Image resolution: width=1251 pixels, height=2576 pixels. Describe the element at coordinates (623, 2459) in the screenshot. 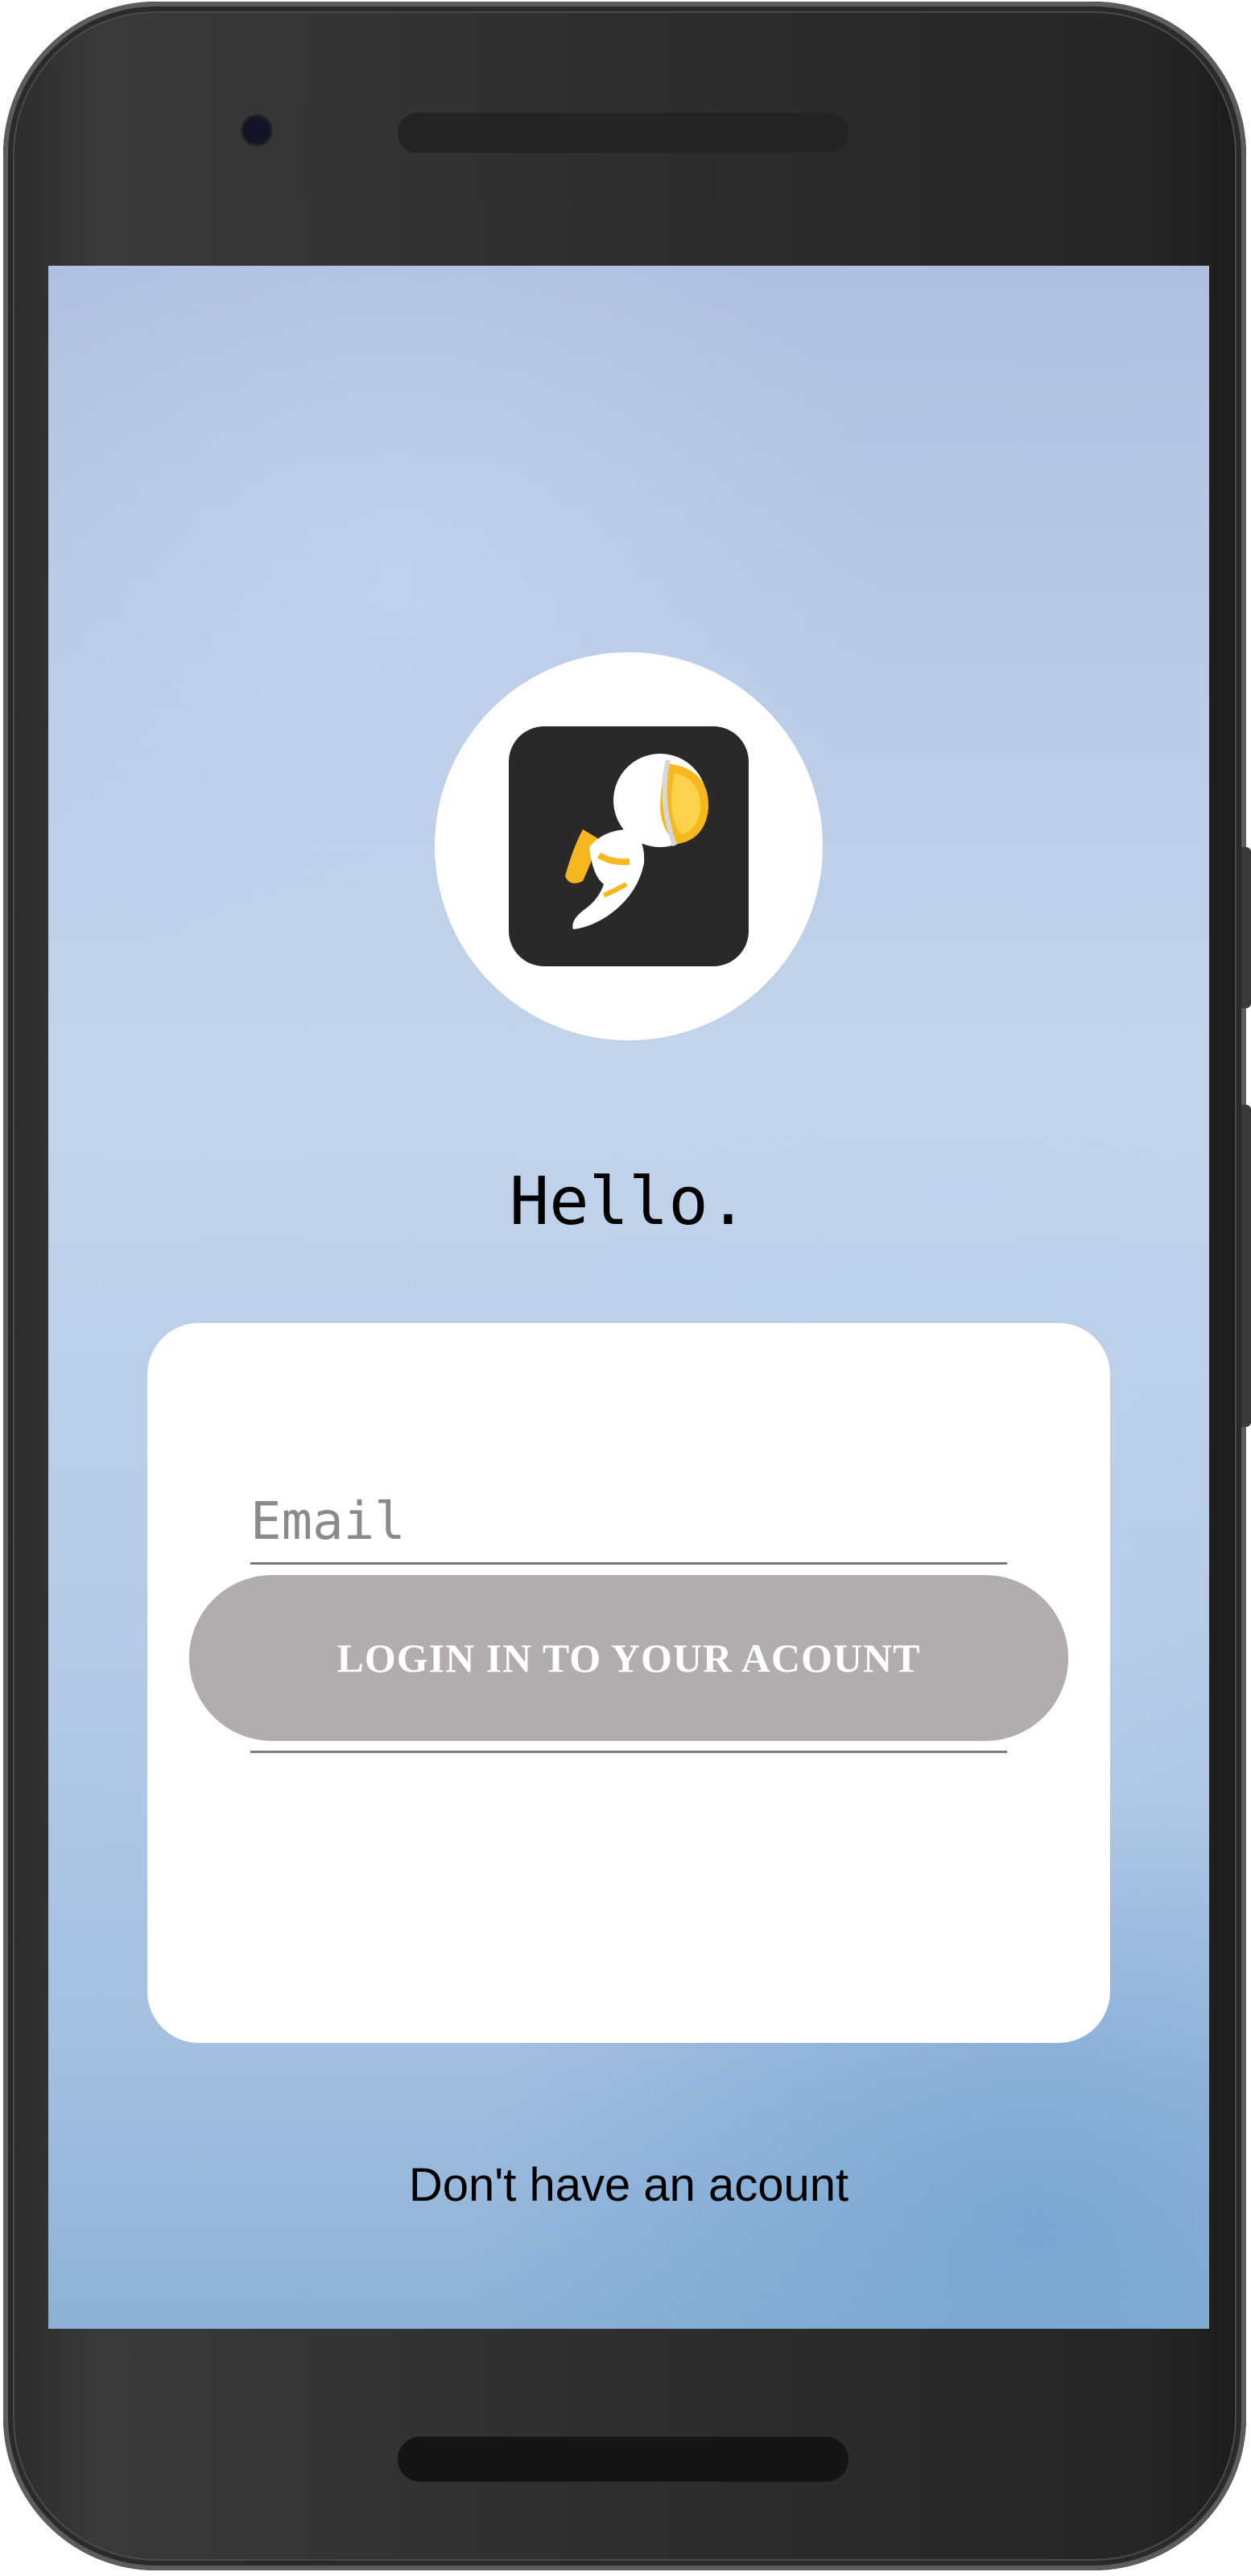

I see `bottom-speaker` at that location.